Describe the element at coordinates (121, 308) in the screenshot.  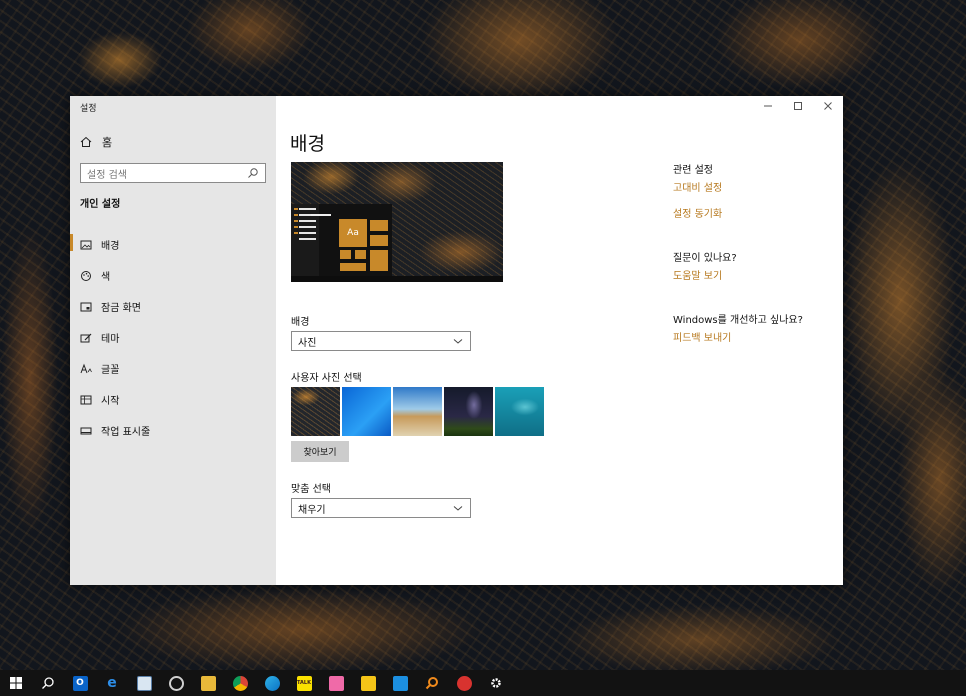
I see `sidebar-item-label: 잠금 화면` at that location.